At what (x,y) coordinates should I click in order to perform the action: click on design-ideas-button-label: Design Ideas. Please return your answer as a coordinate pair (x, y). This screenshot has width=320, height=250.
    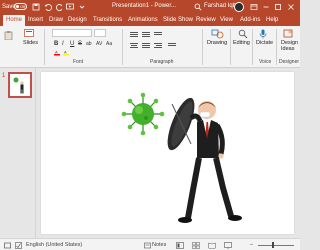
    Looking at the image, I should click on (290, 46).